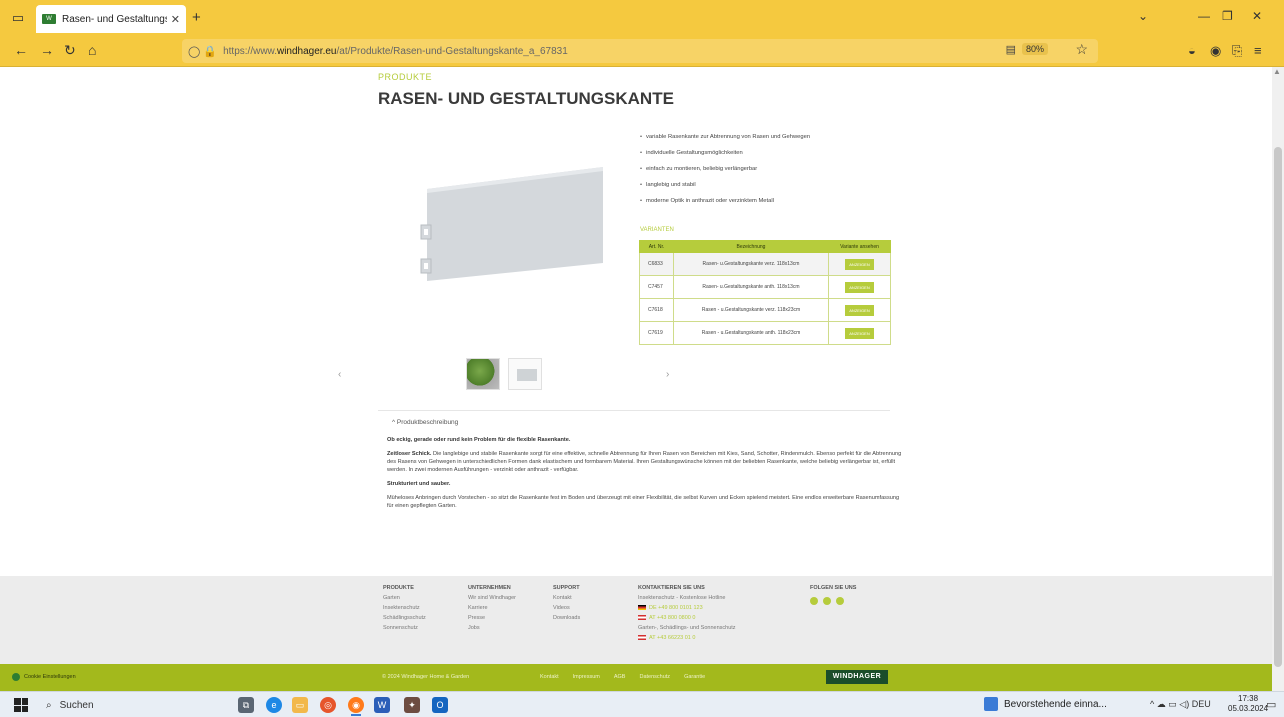  What do you see at coordinates (857, 677) in the screenshot?
I see `windhager-logo: WINDHAGER` at bounding box center [857, 677].